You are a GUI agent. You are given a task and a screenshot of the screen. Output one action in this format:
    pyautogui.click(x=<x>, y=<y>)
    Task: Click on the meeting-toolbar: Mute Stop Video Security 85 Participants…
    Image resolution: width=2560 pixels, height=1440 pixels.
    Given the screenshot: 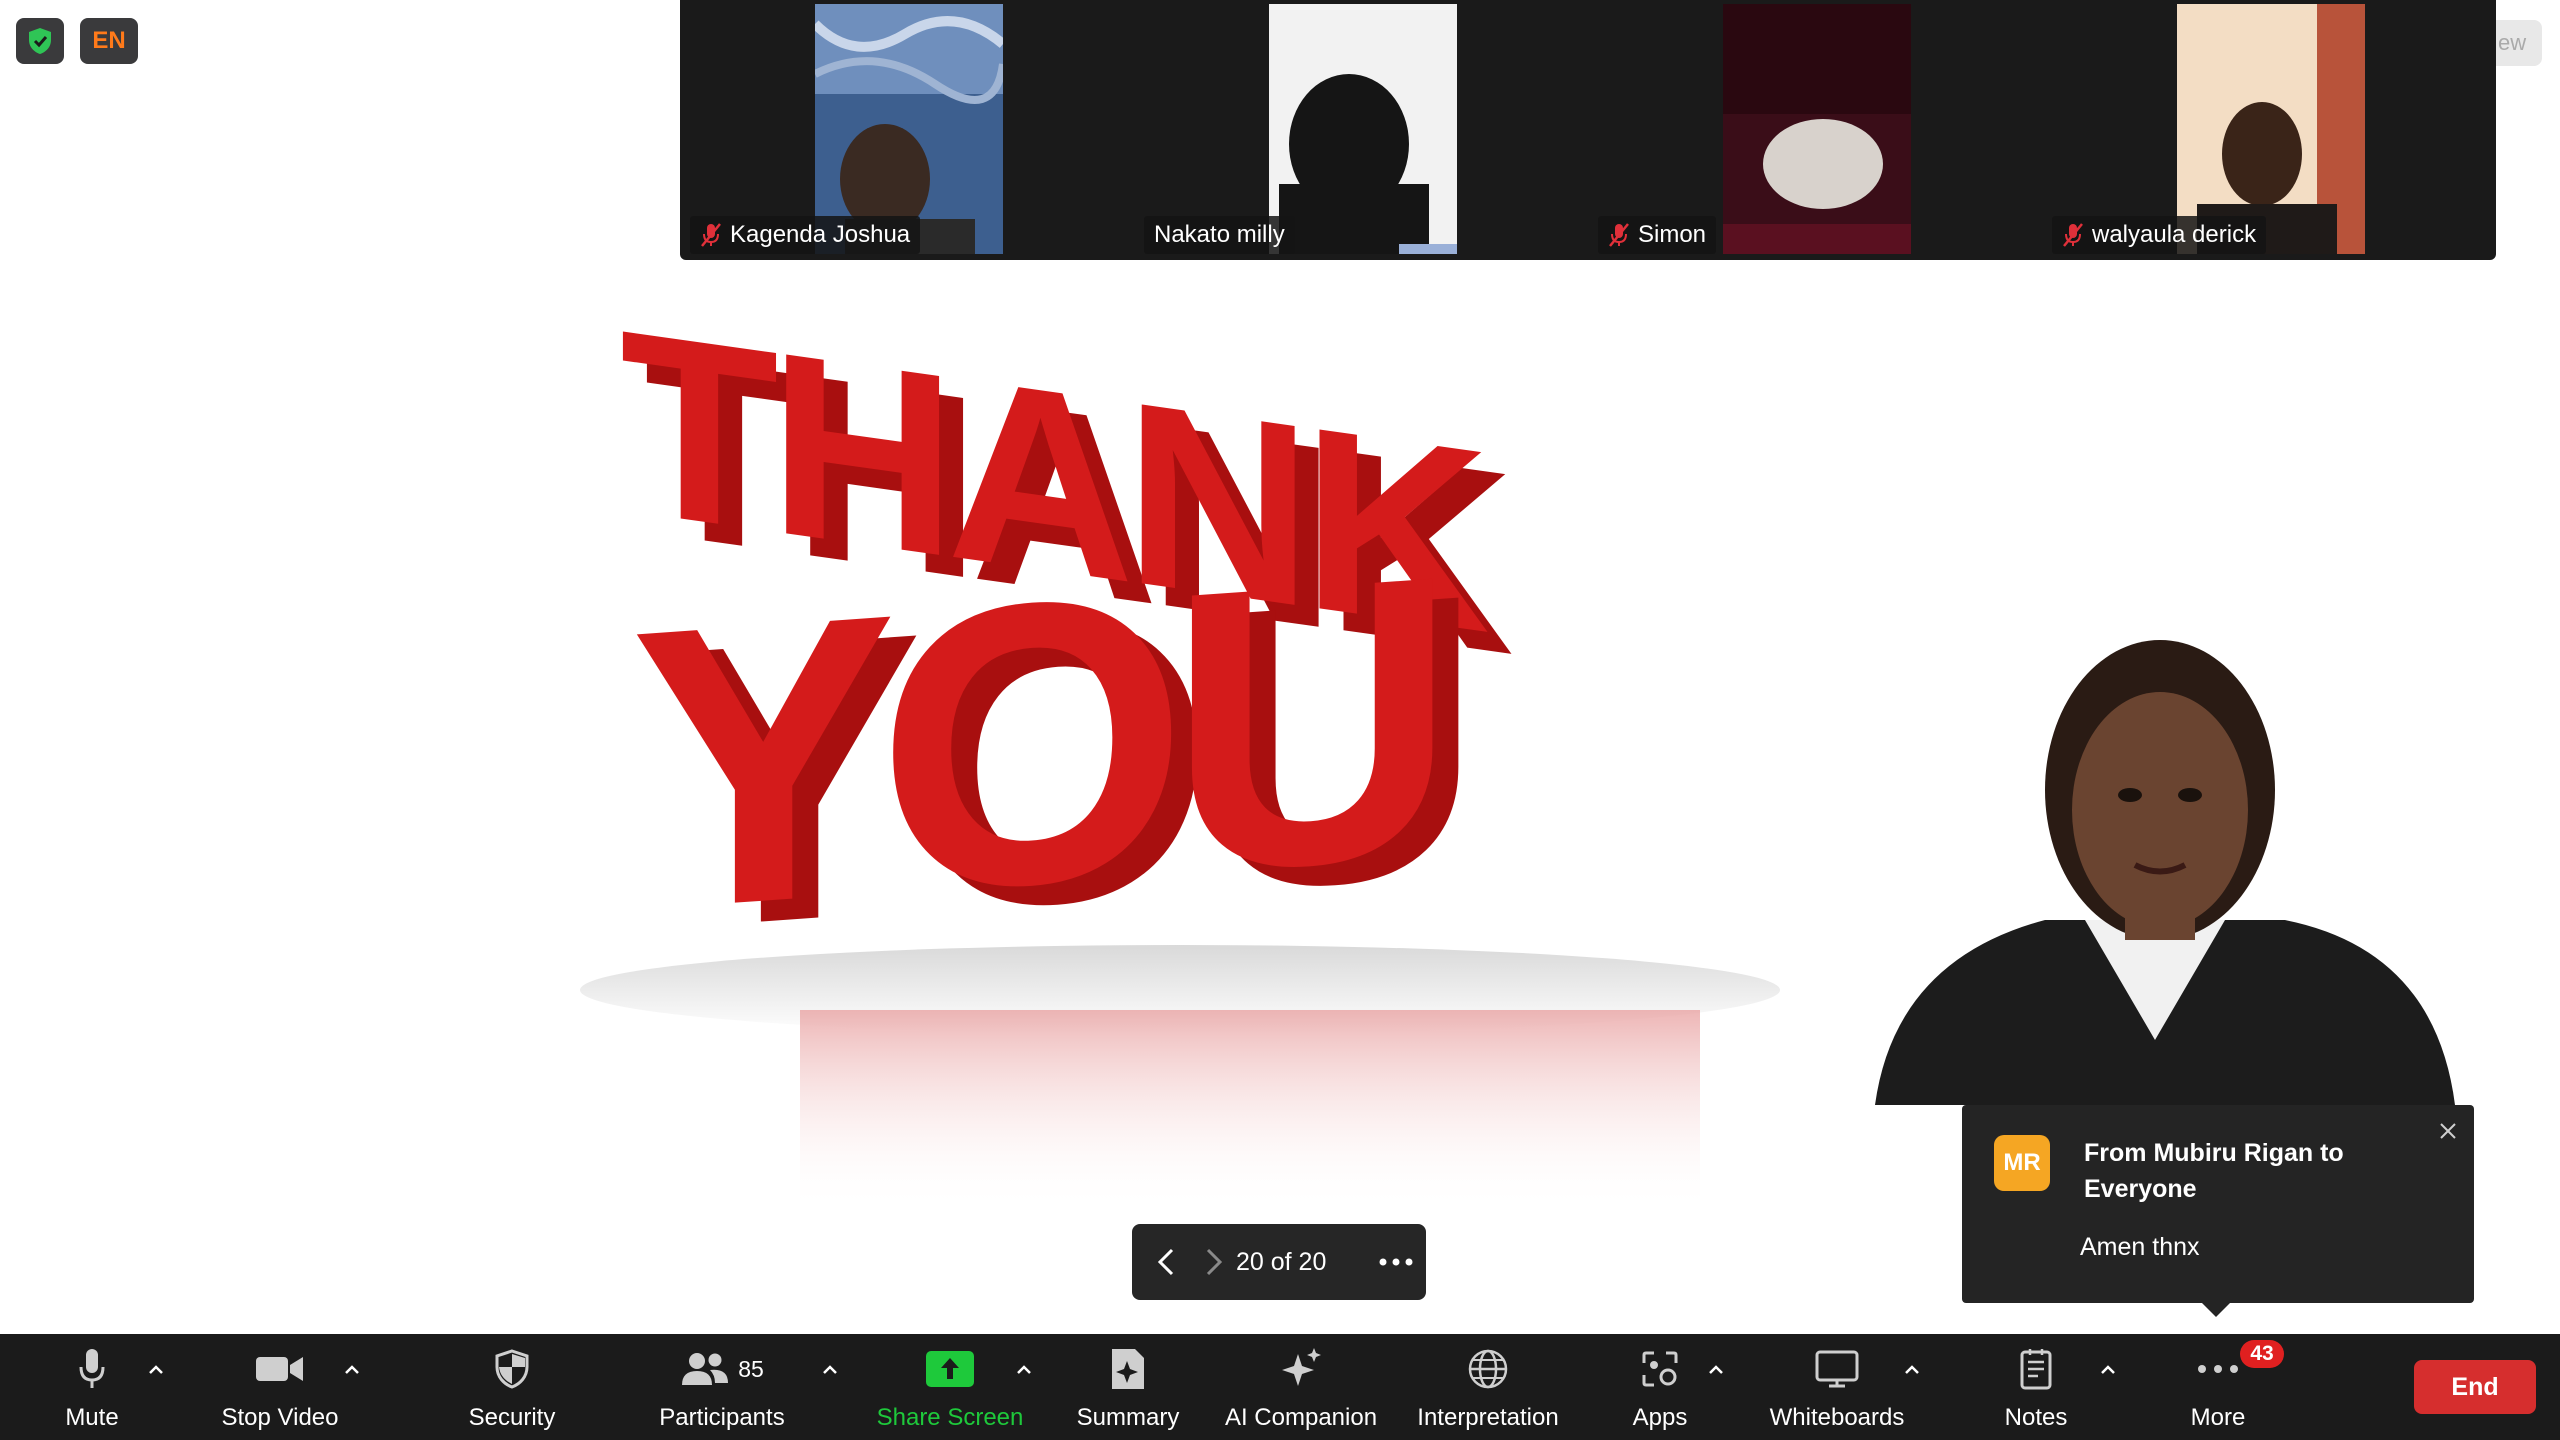 What is the action you would take?
    pyautogui.click(x=1280, y=1387)
    